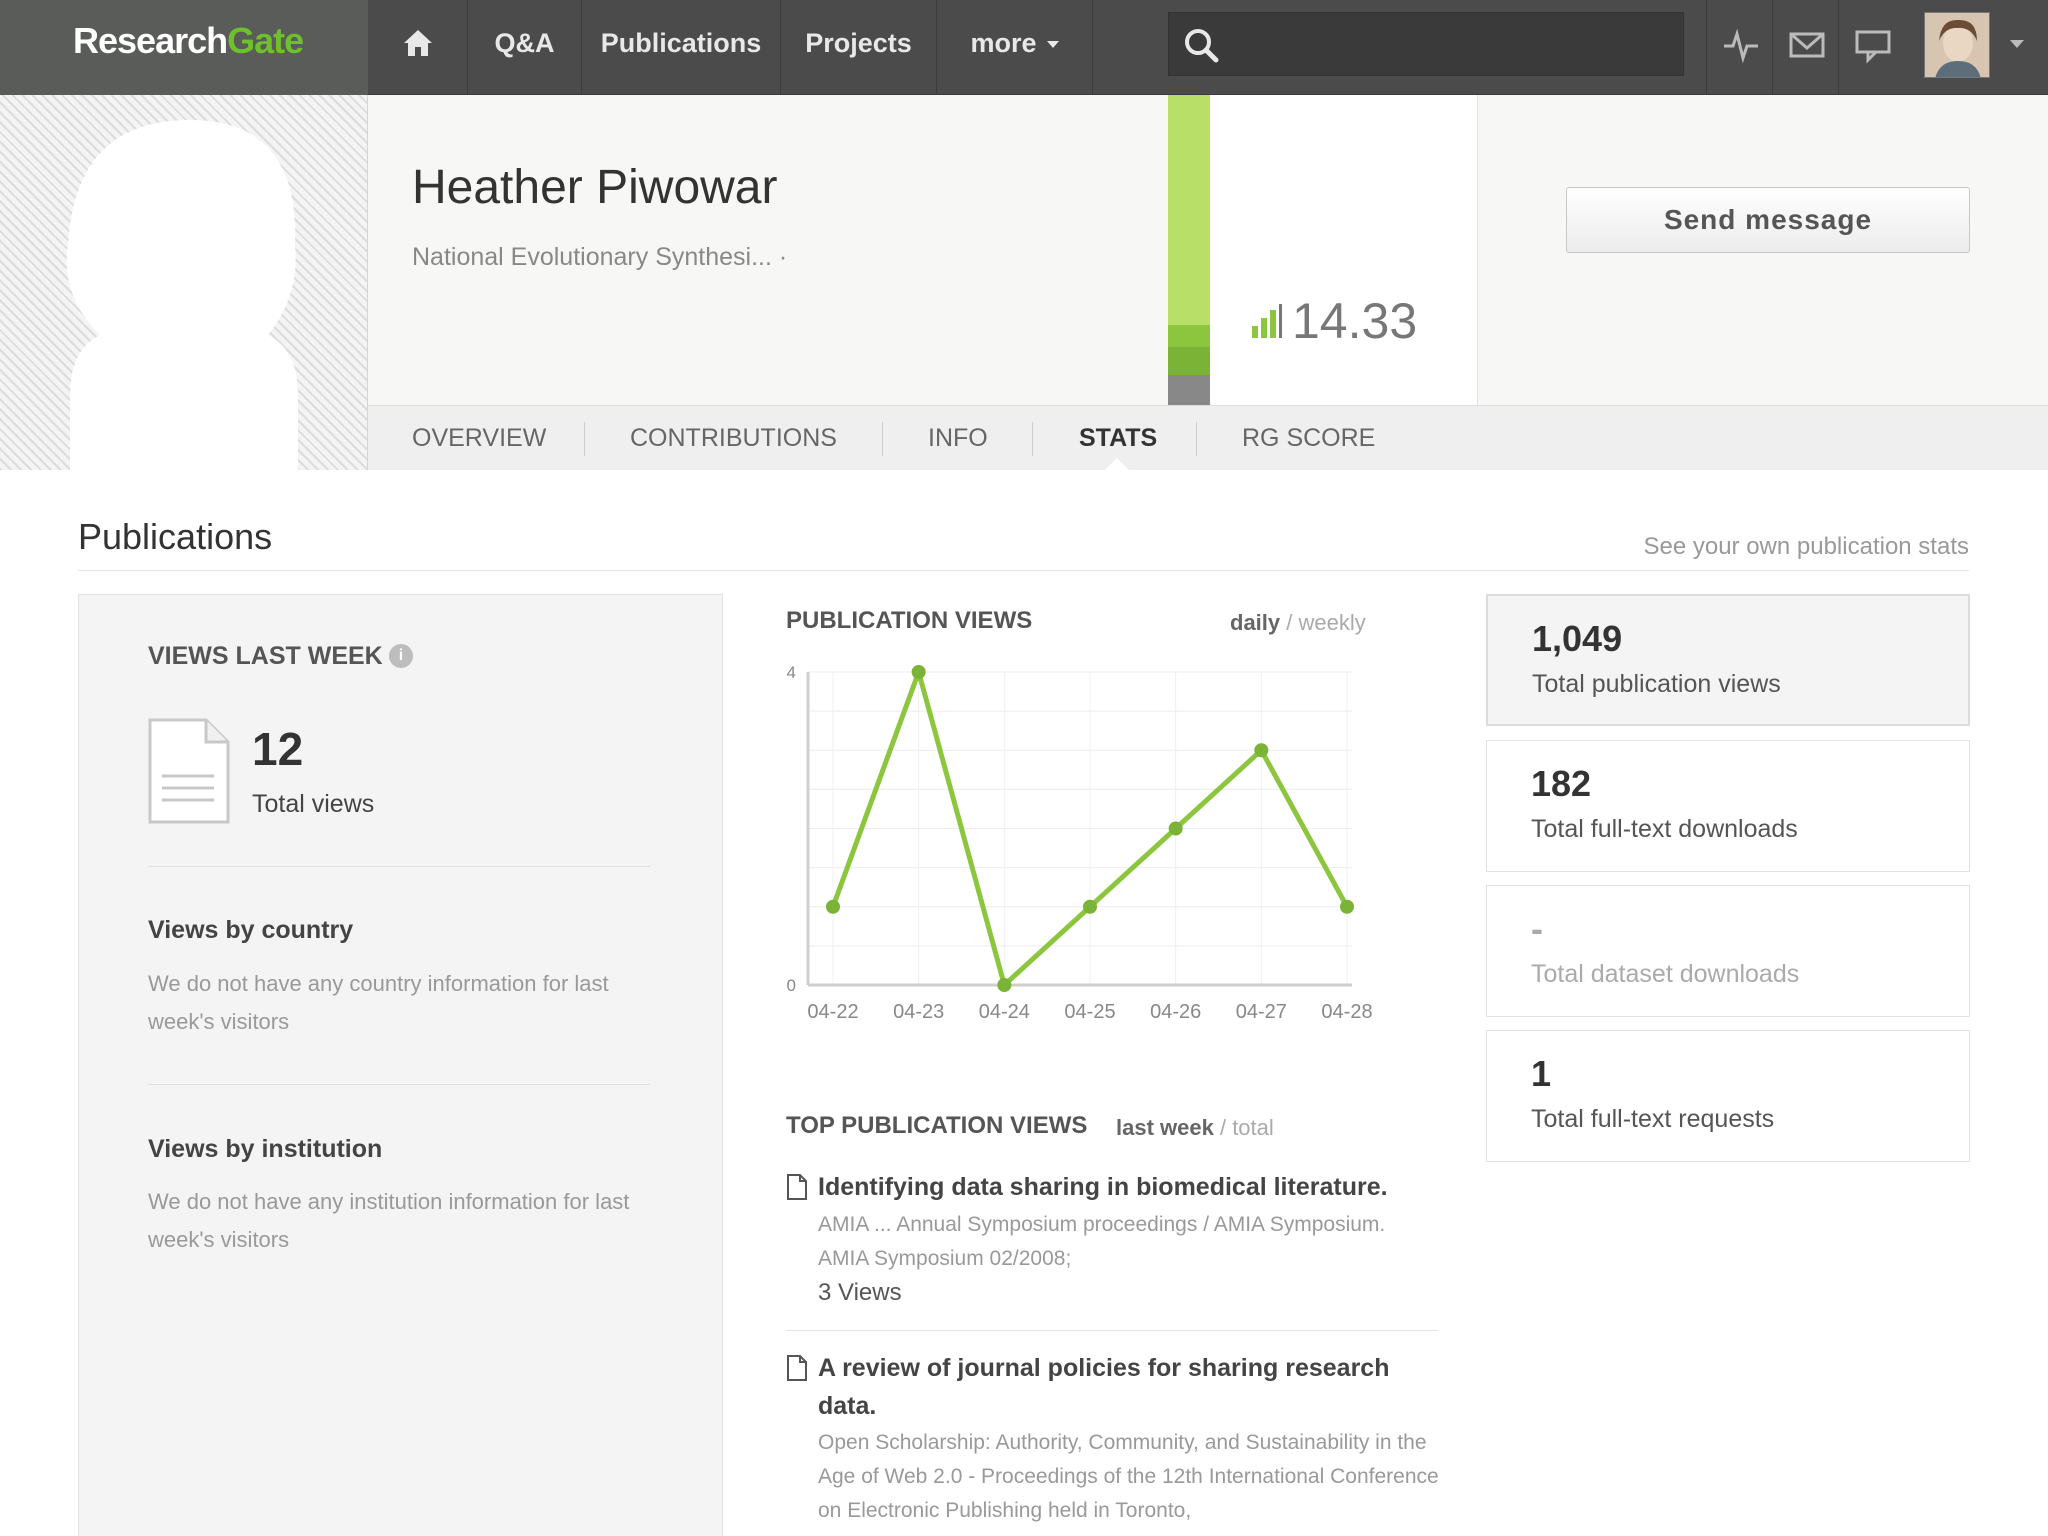  Describe the element at coordinates (1023, 570) in the screenshot. I see `section-divider` at that location.